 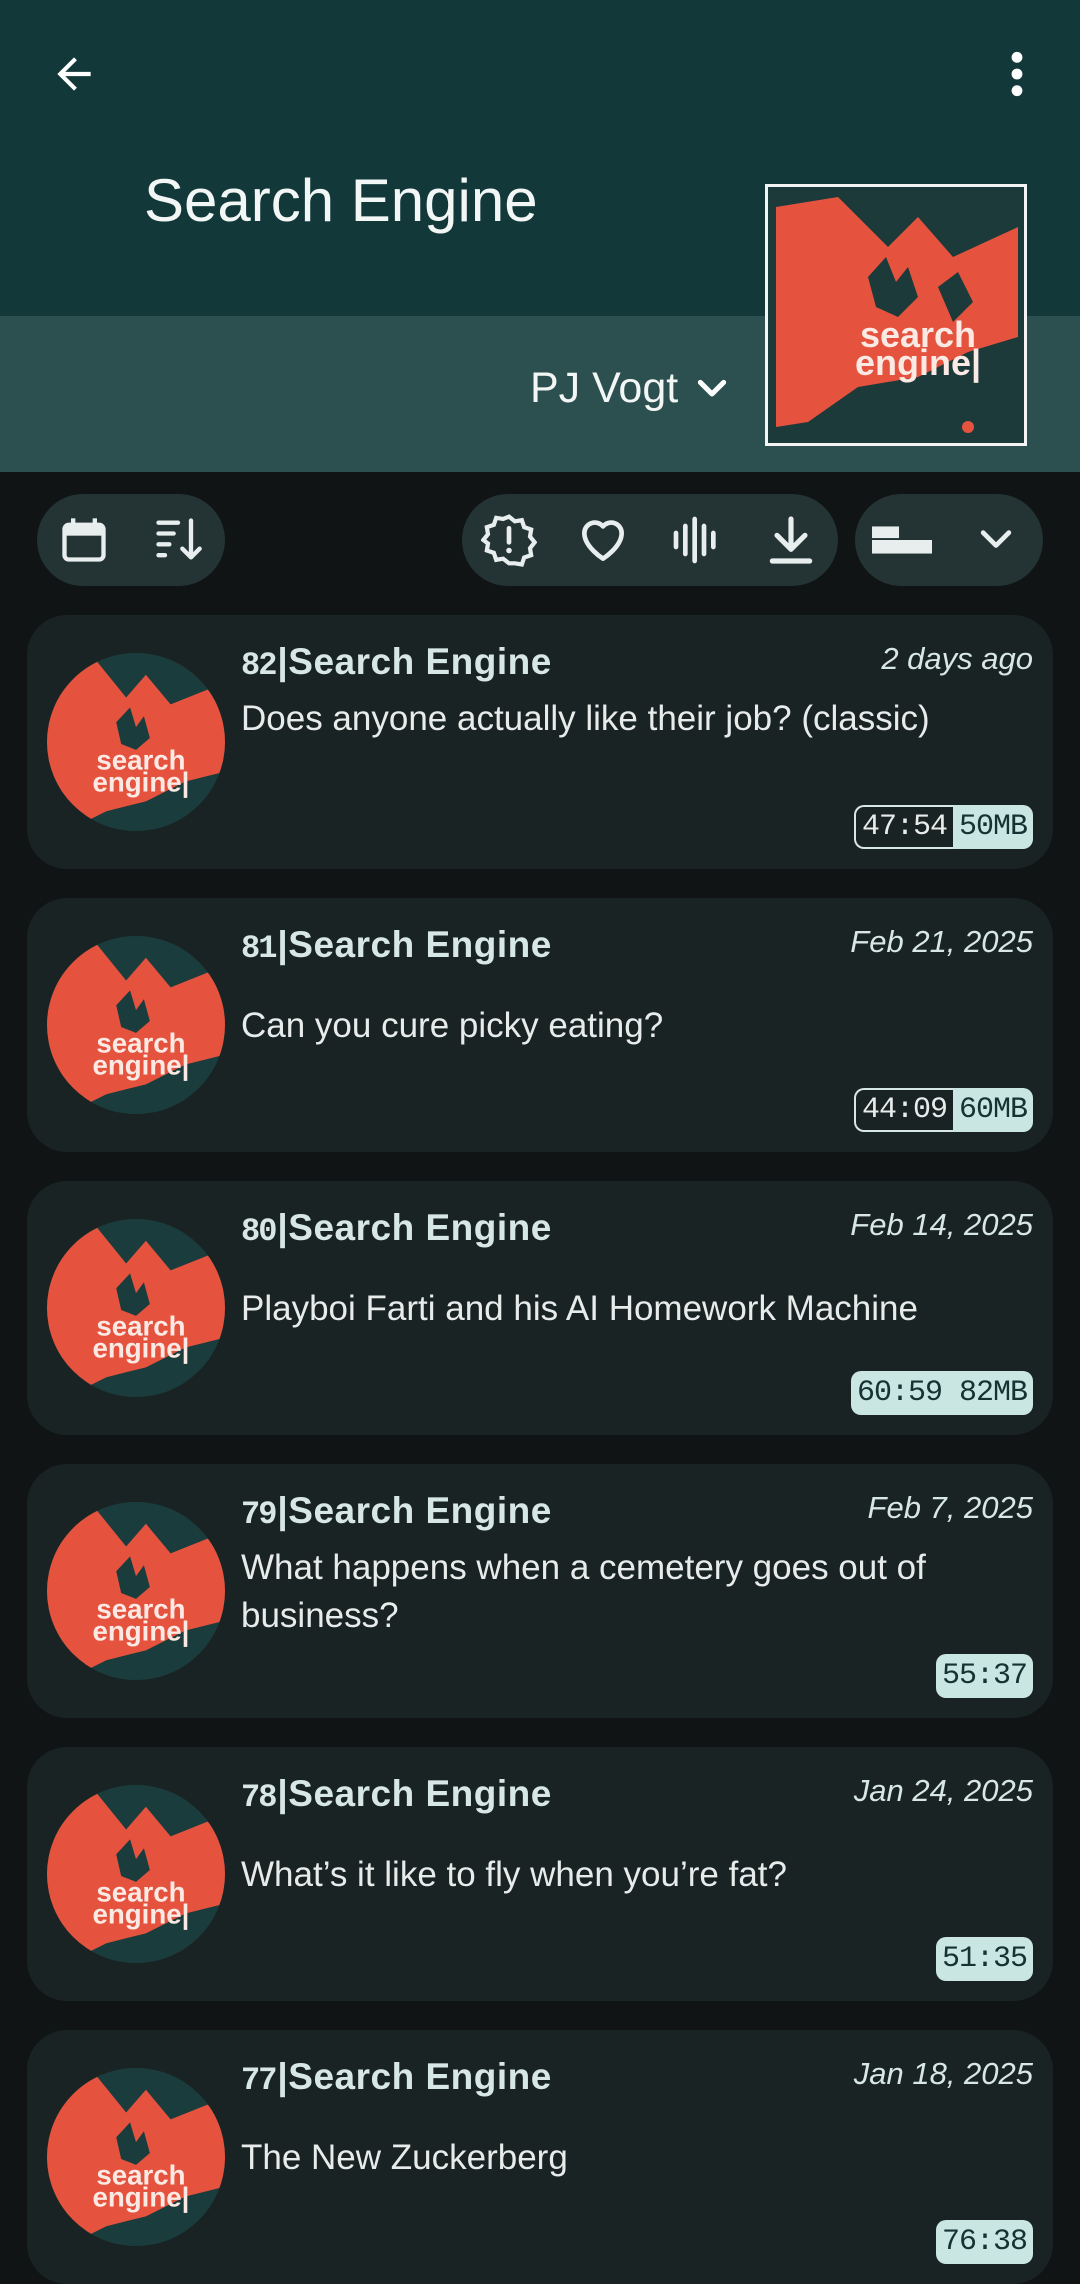 I want to click on podcast-cover-art: search engine|, so click(x=896, y=315).